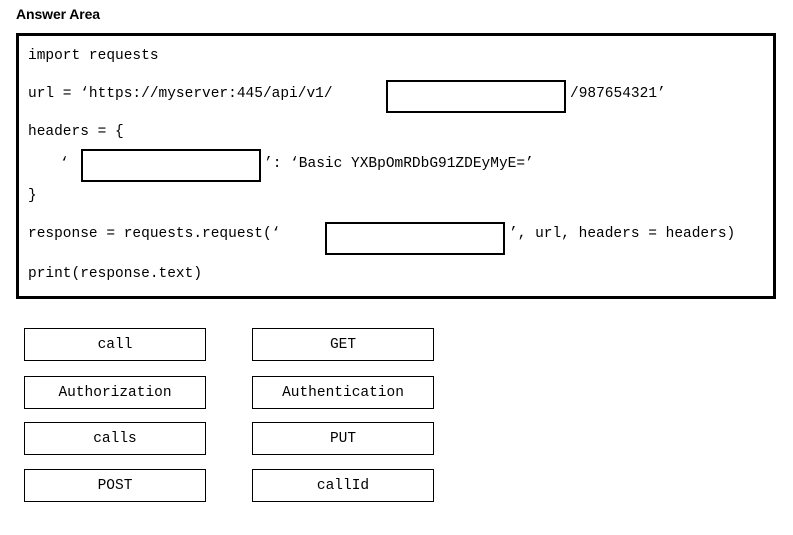 The width and height of the screenshot is (793, 535). What do you see at coordinates (115, 438) in the screenshot?
I see `option-tile-calls: calls` at bounding box center [115, 438].